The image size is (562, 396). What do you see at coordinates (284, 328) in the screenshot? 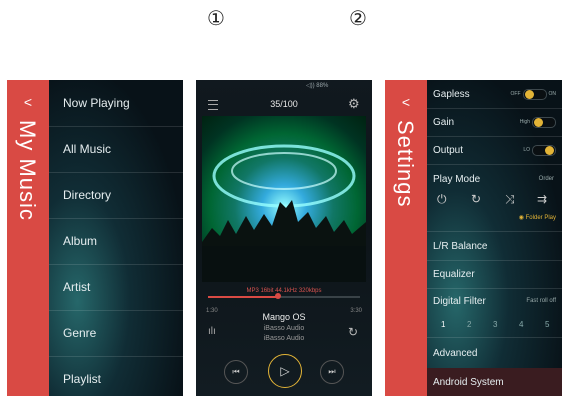
I see `song-artist: iBasso Audio` at bounding box center [284, 328].